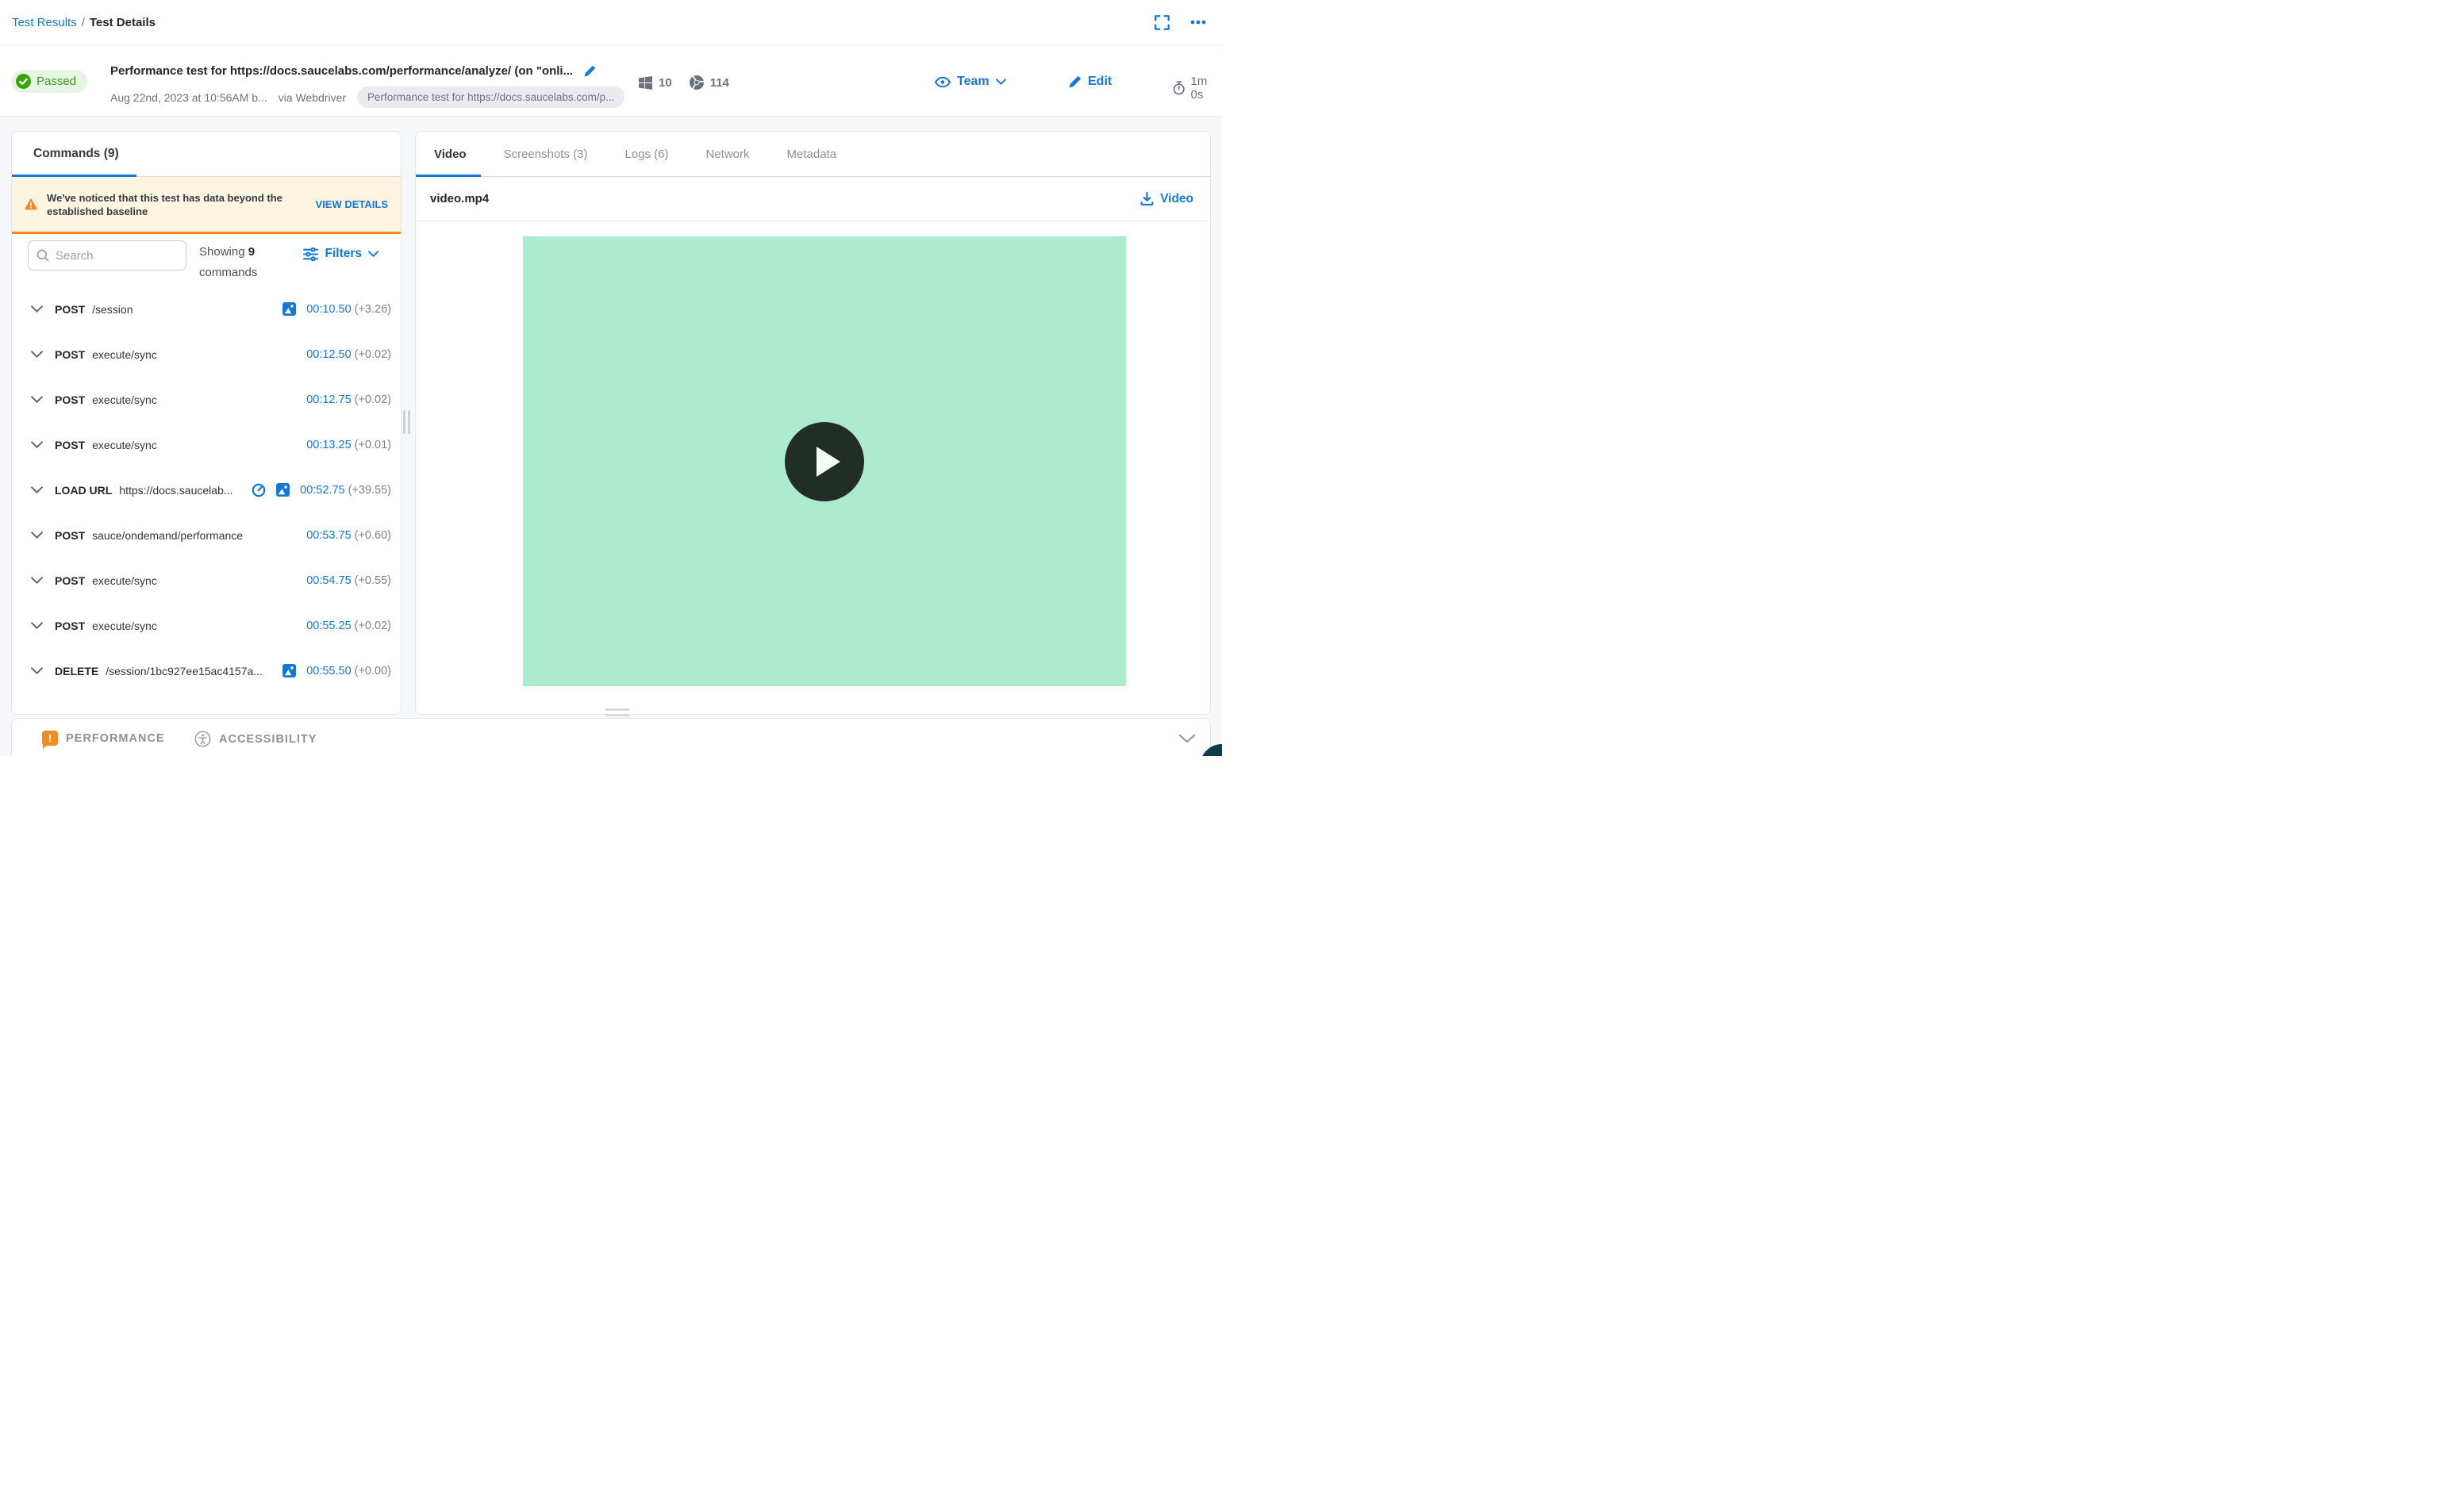  I want to click on tab-commands: Commands (9), so click(76, 154).